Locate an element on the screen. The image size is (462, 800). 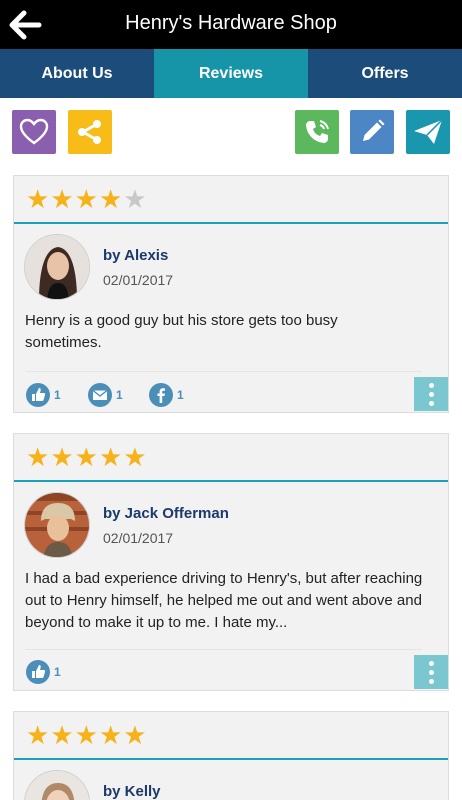
favorite-button is located at coordinates (34, 132).